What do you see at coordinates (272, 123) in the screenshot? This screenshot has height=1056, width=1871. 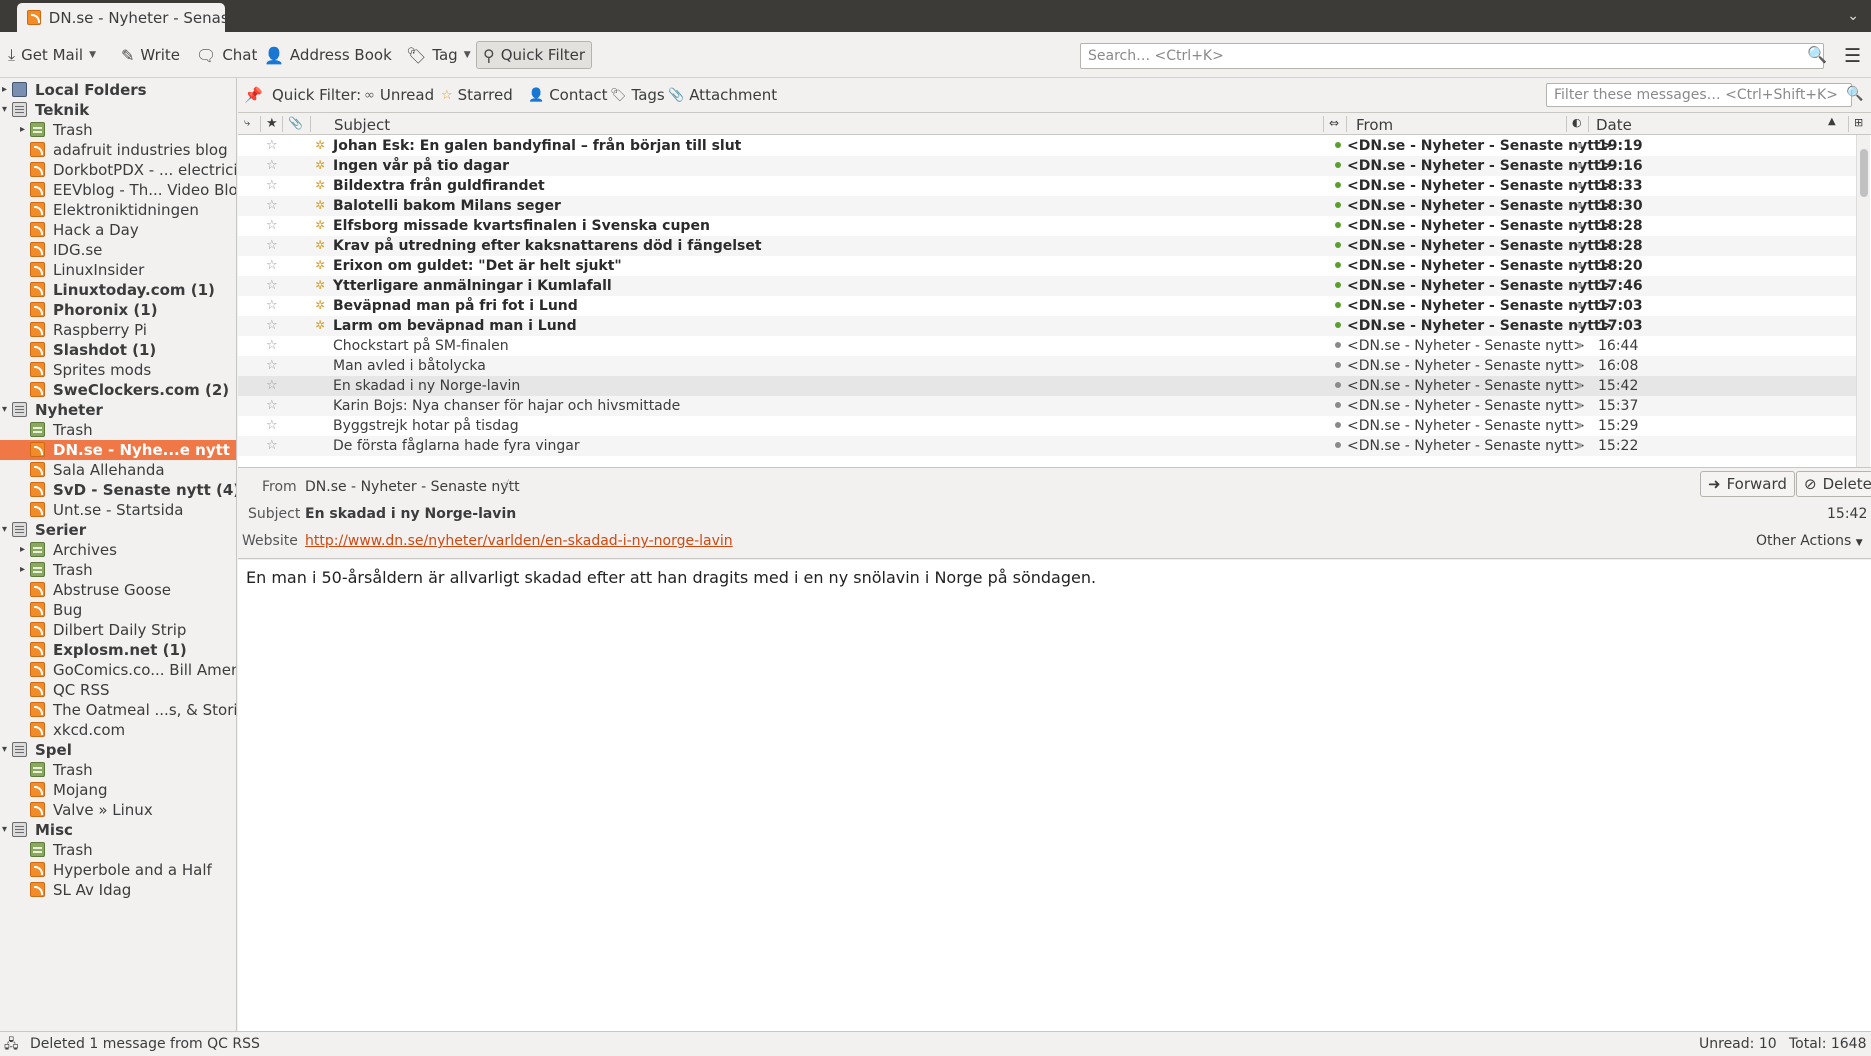 I see `star-column-icon: ★` at bounding box center [272, 123].